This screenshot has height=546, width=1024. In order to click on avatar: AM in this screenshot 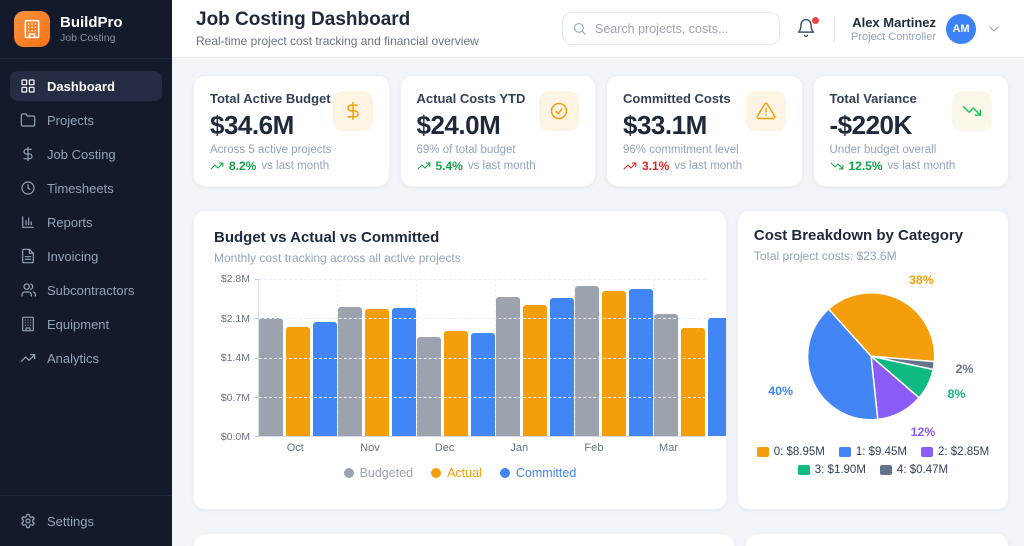, I will do `click(961, 28)`.